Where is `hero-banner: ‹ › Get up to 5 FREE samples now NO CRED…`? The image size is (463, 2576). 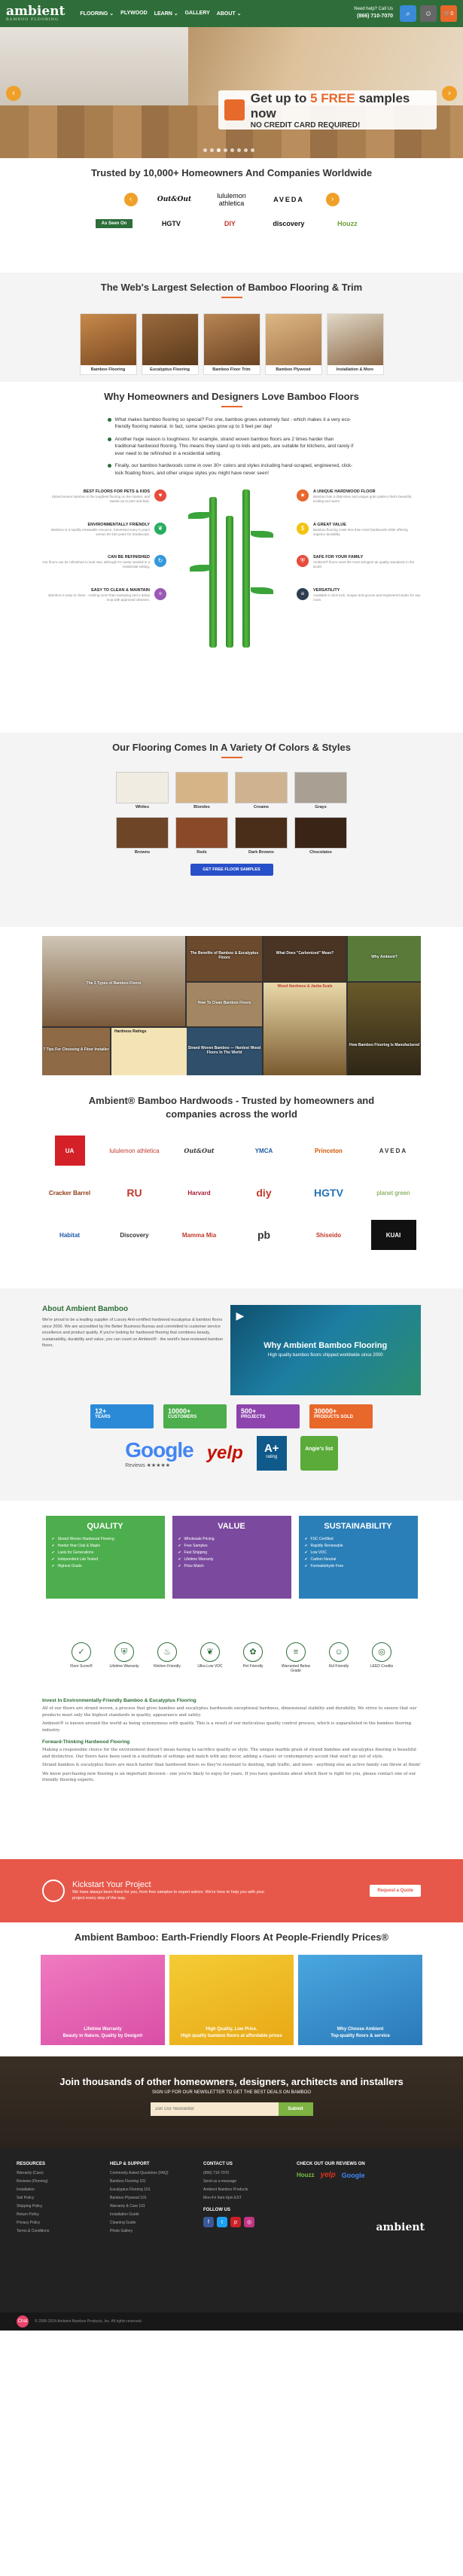 hero-banner: ‹ › Get up to 5 FREE samples now NO CRED… is located at coordinates (231, 92).